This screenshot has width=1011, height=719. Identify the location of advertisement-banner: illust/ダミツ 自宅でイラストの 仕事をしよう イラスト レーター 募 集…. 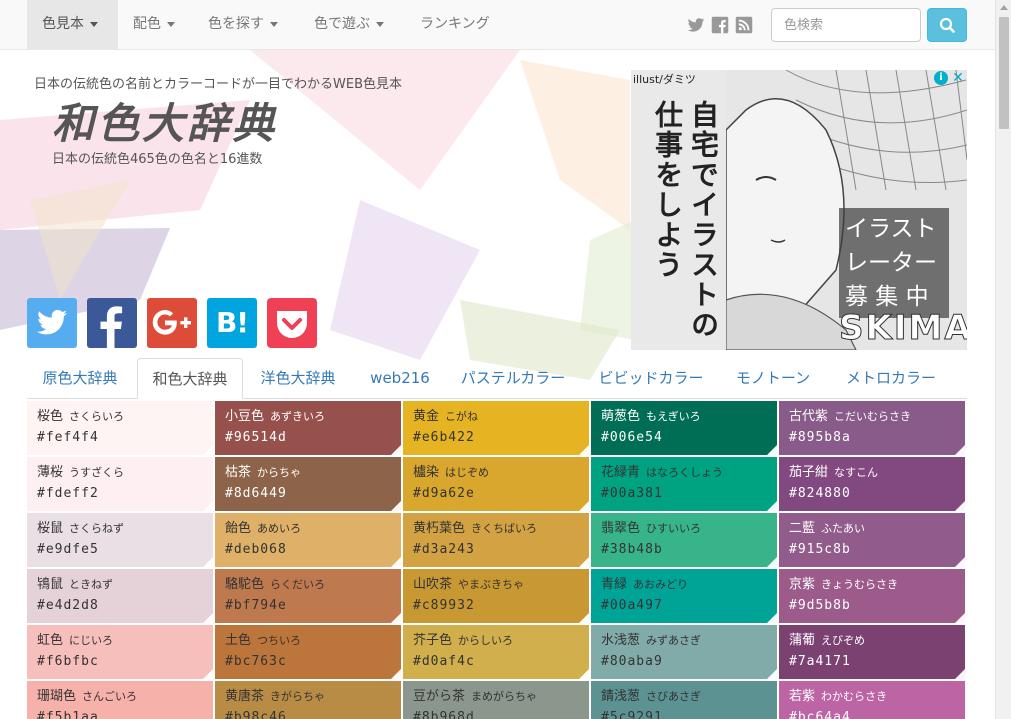
(799, 210).